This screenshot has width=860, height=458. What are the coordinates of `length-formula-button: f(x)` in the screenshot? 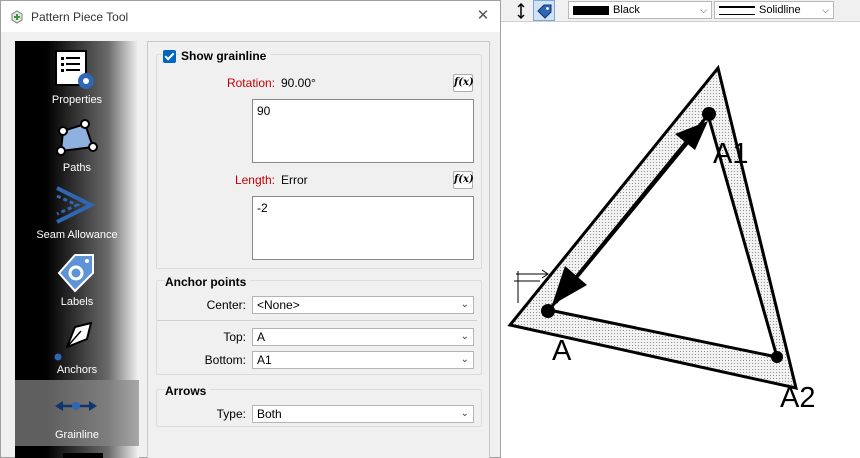 It's located at (463, 180).